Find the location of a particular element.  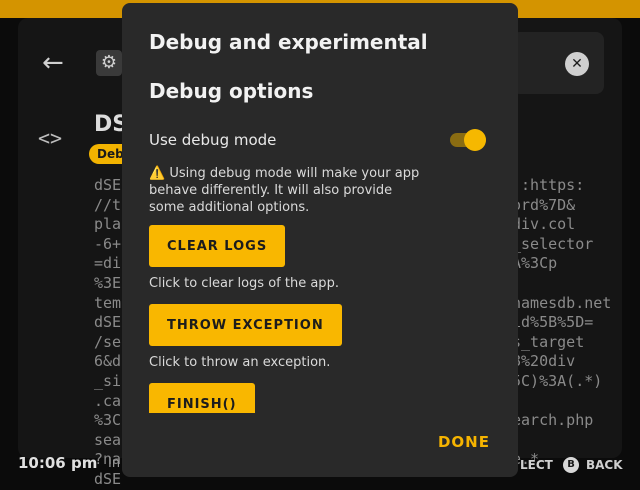

code-icon: <> is located at coordinates (50, 138).